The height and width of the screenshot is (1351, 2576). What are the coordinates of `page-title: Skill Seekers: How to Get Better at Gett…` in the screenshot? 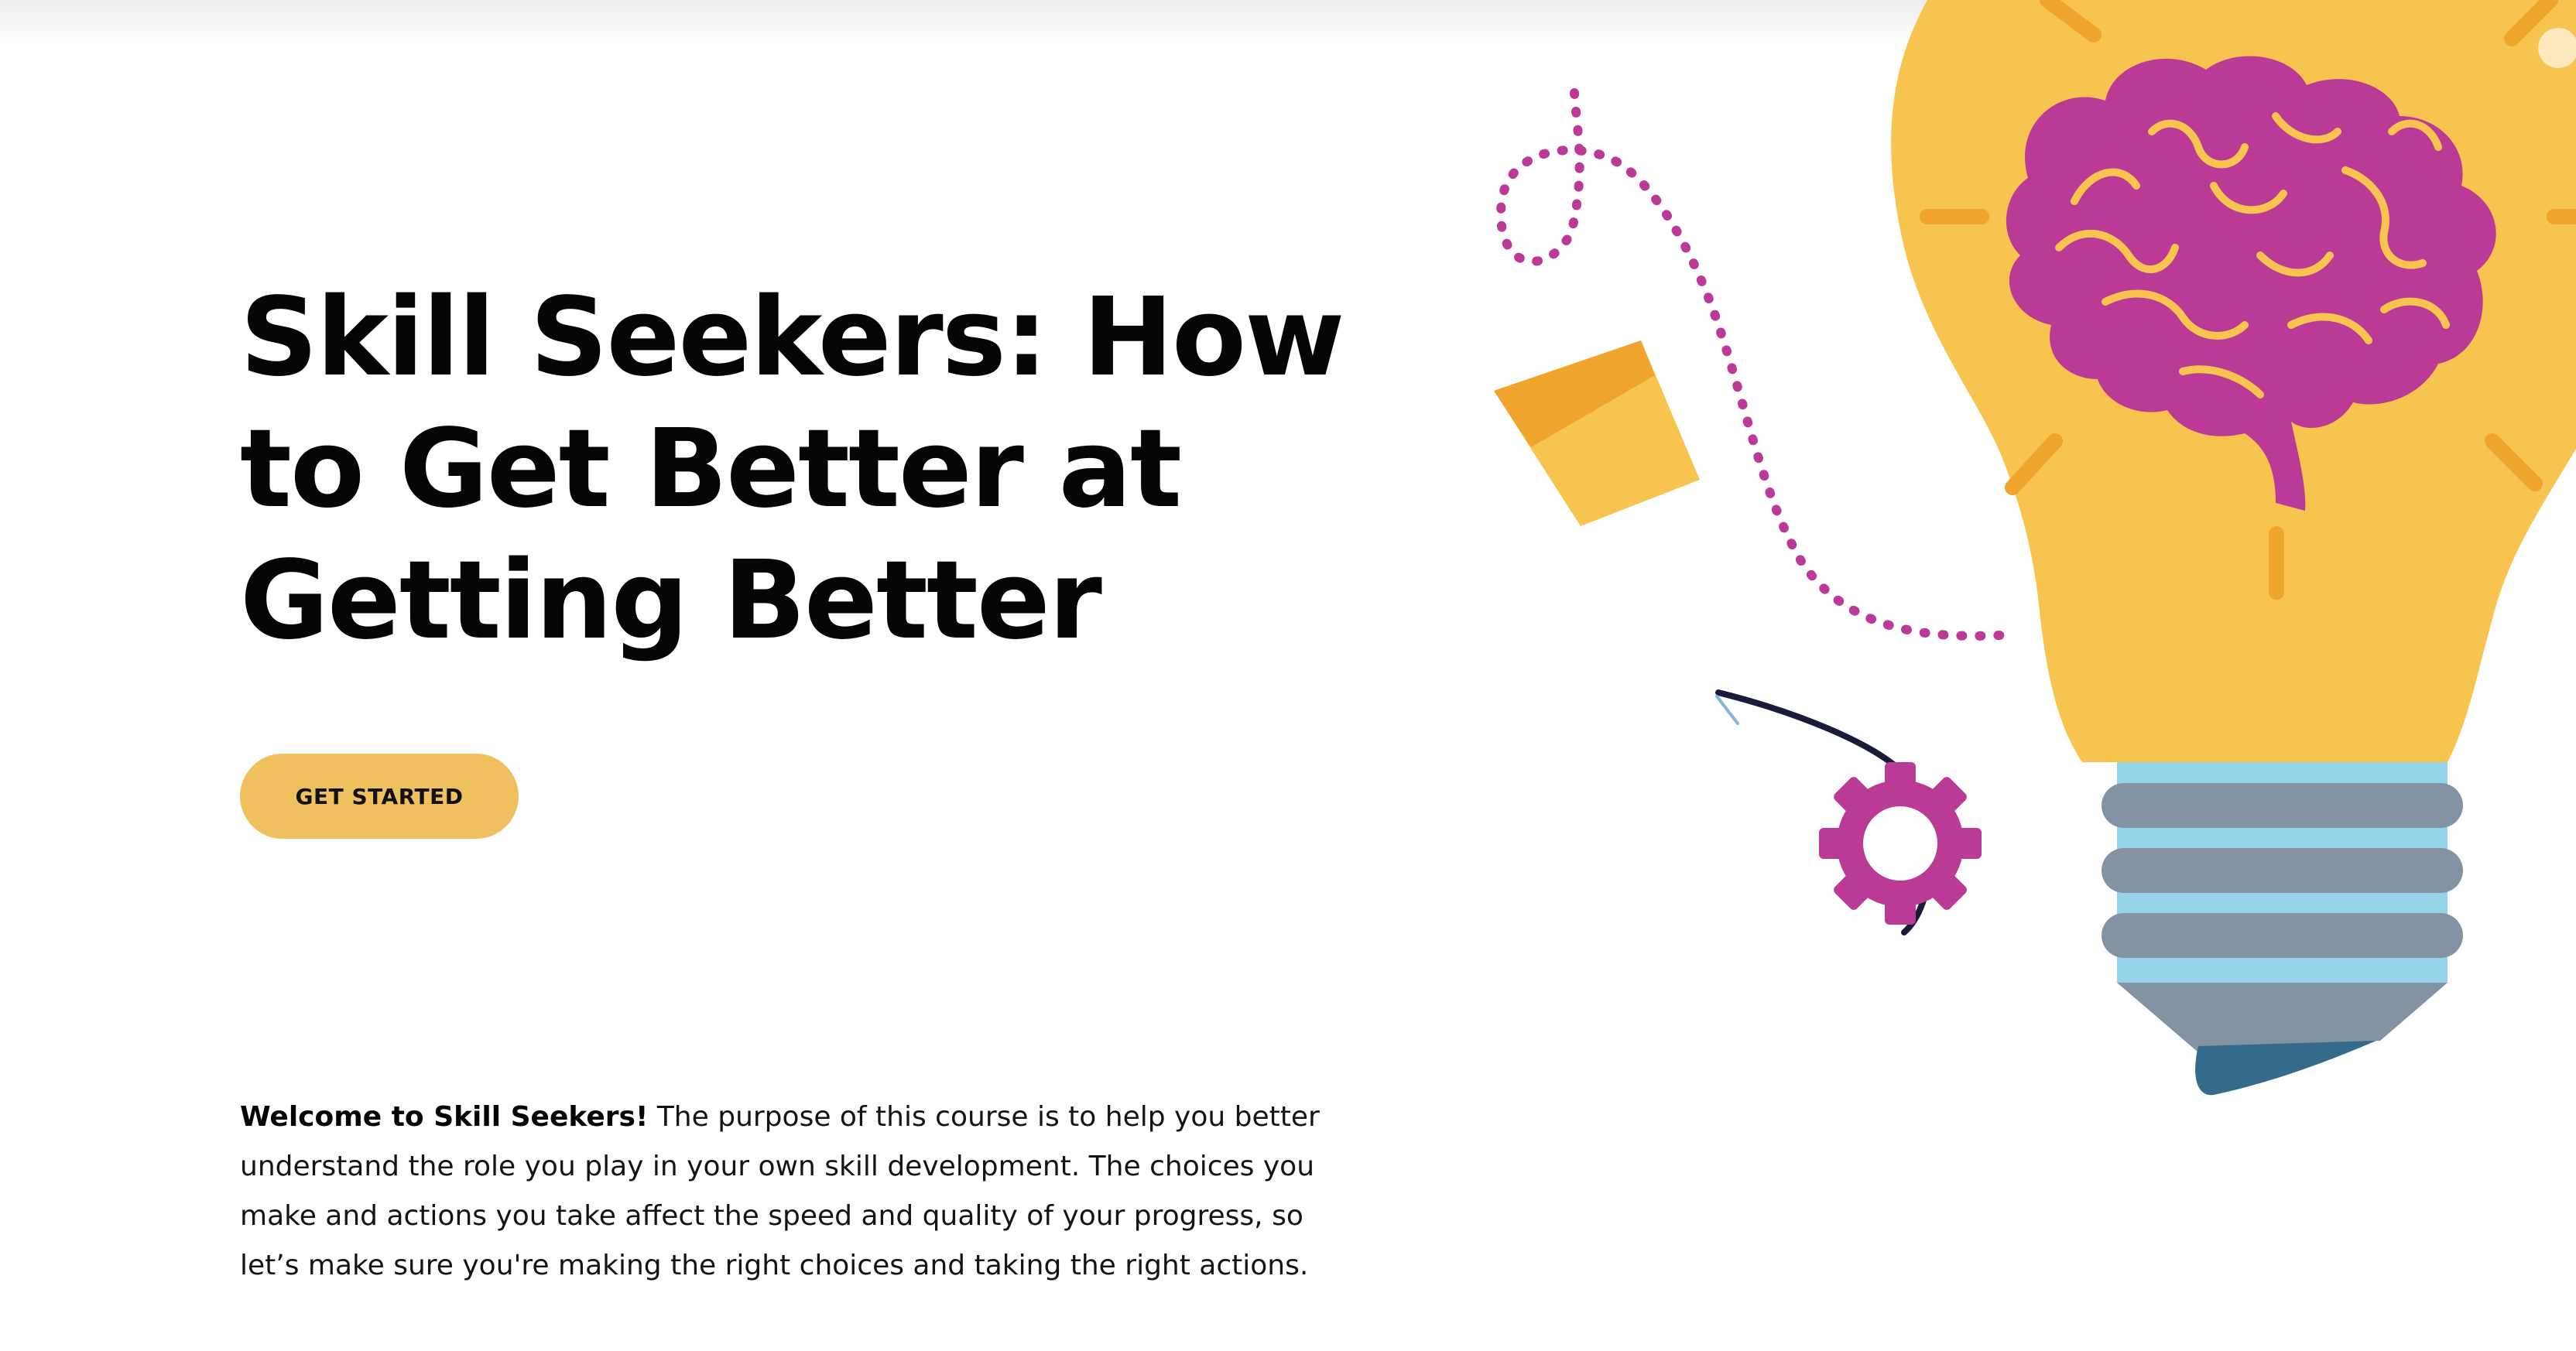 It's located at (792, 469).